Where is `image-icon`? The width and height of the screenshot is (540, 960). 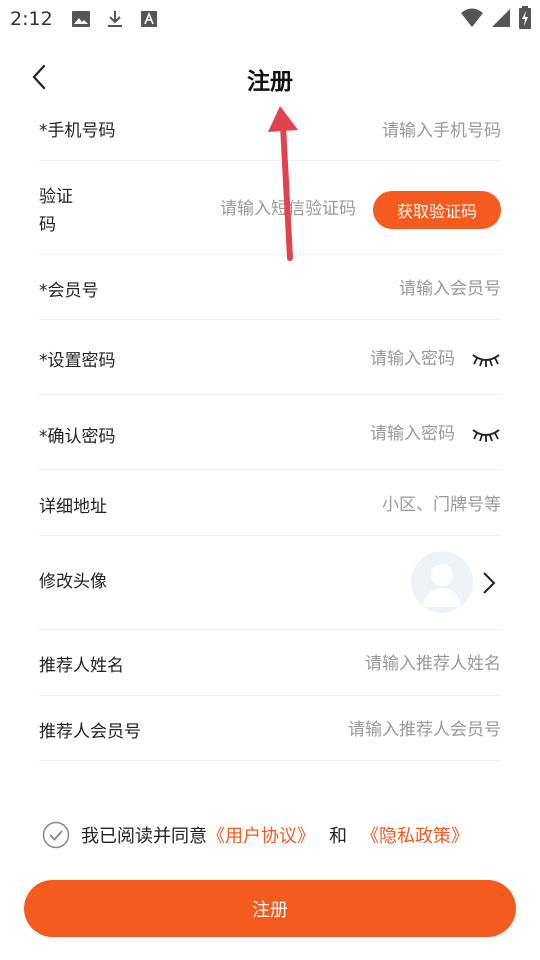 image-icon is located at coordinates (80, 19).